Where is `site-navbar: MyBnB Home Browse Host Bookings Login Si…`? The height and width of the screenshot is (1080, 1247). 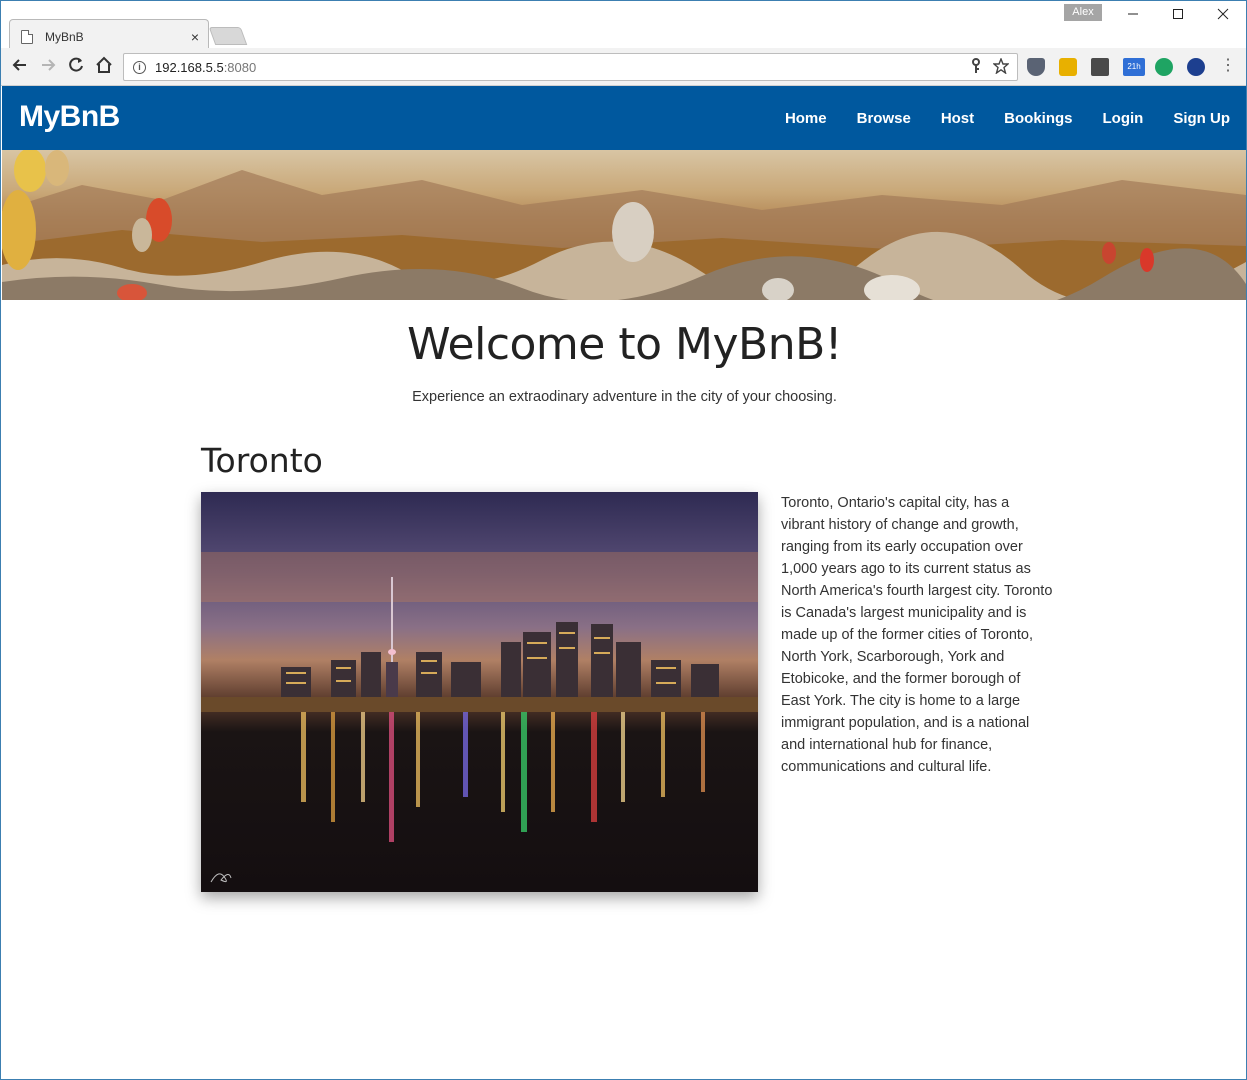 site-navbar: MyBnB Home Browse Host Bookings Login Si… is located at coordinates (624, 118).